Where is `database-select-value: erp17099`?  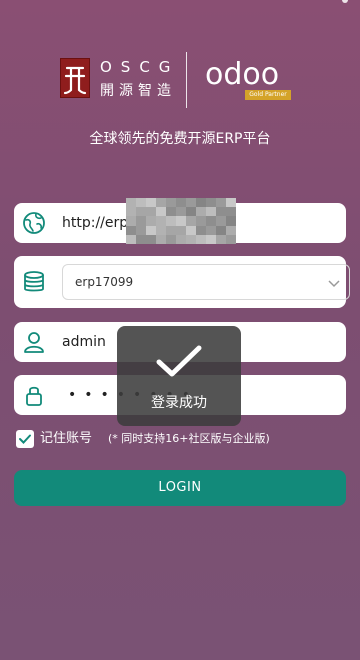
database-select-value: erp17099 is located at coordinates (104, 282).